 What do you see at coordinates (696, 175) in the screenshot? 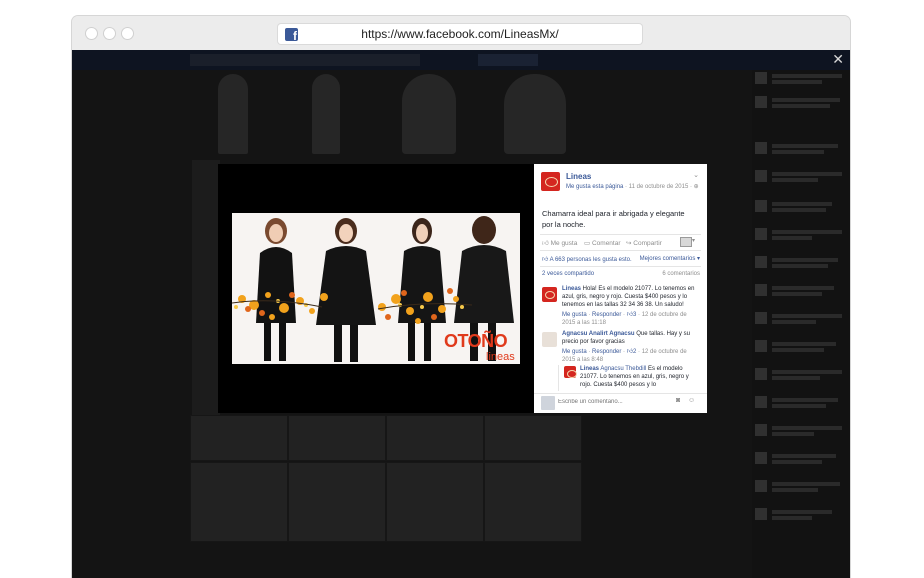
I see `chevron-down-icon: ⌄` at bounding box center [696, 175].